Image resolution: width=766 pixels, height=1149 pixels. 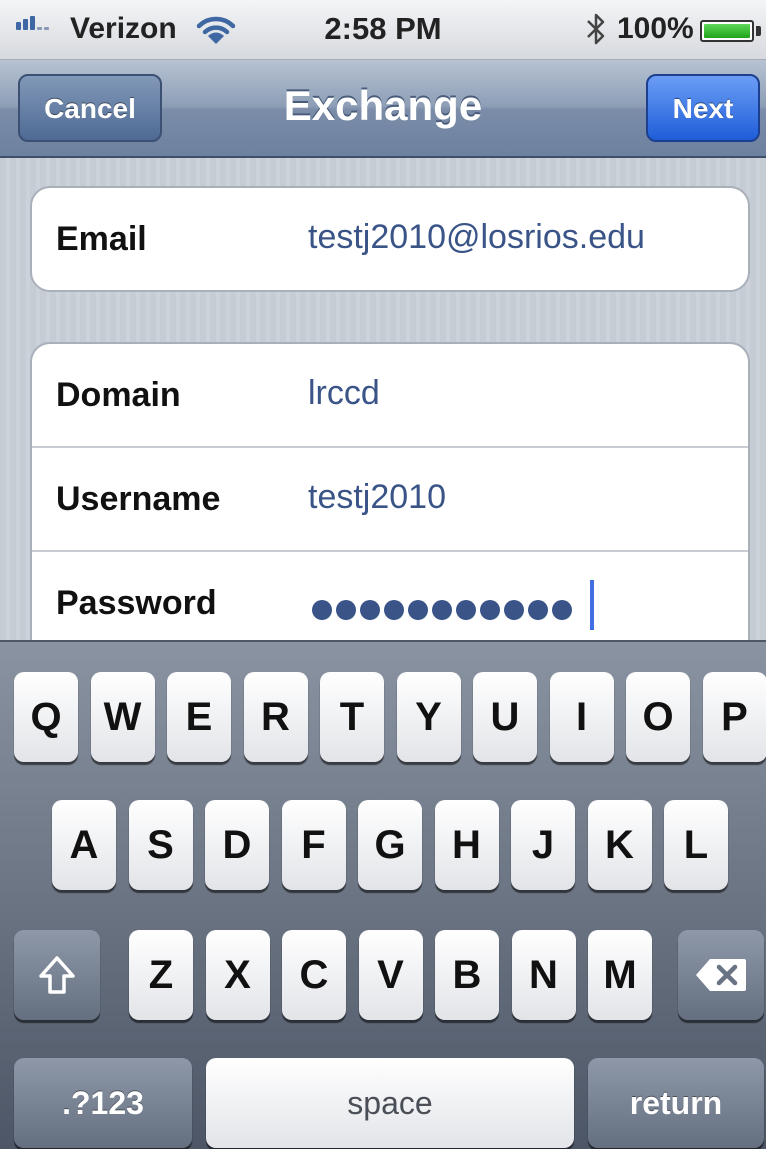 I want to click on domain-label: Domain, so click(x=118, y=395).